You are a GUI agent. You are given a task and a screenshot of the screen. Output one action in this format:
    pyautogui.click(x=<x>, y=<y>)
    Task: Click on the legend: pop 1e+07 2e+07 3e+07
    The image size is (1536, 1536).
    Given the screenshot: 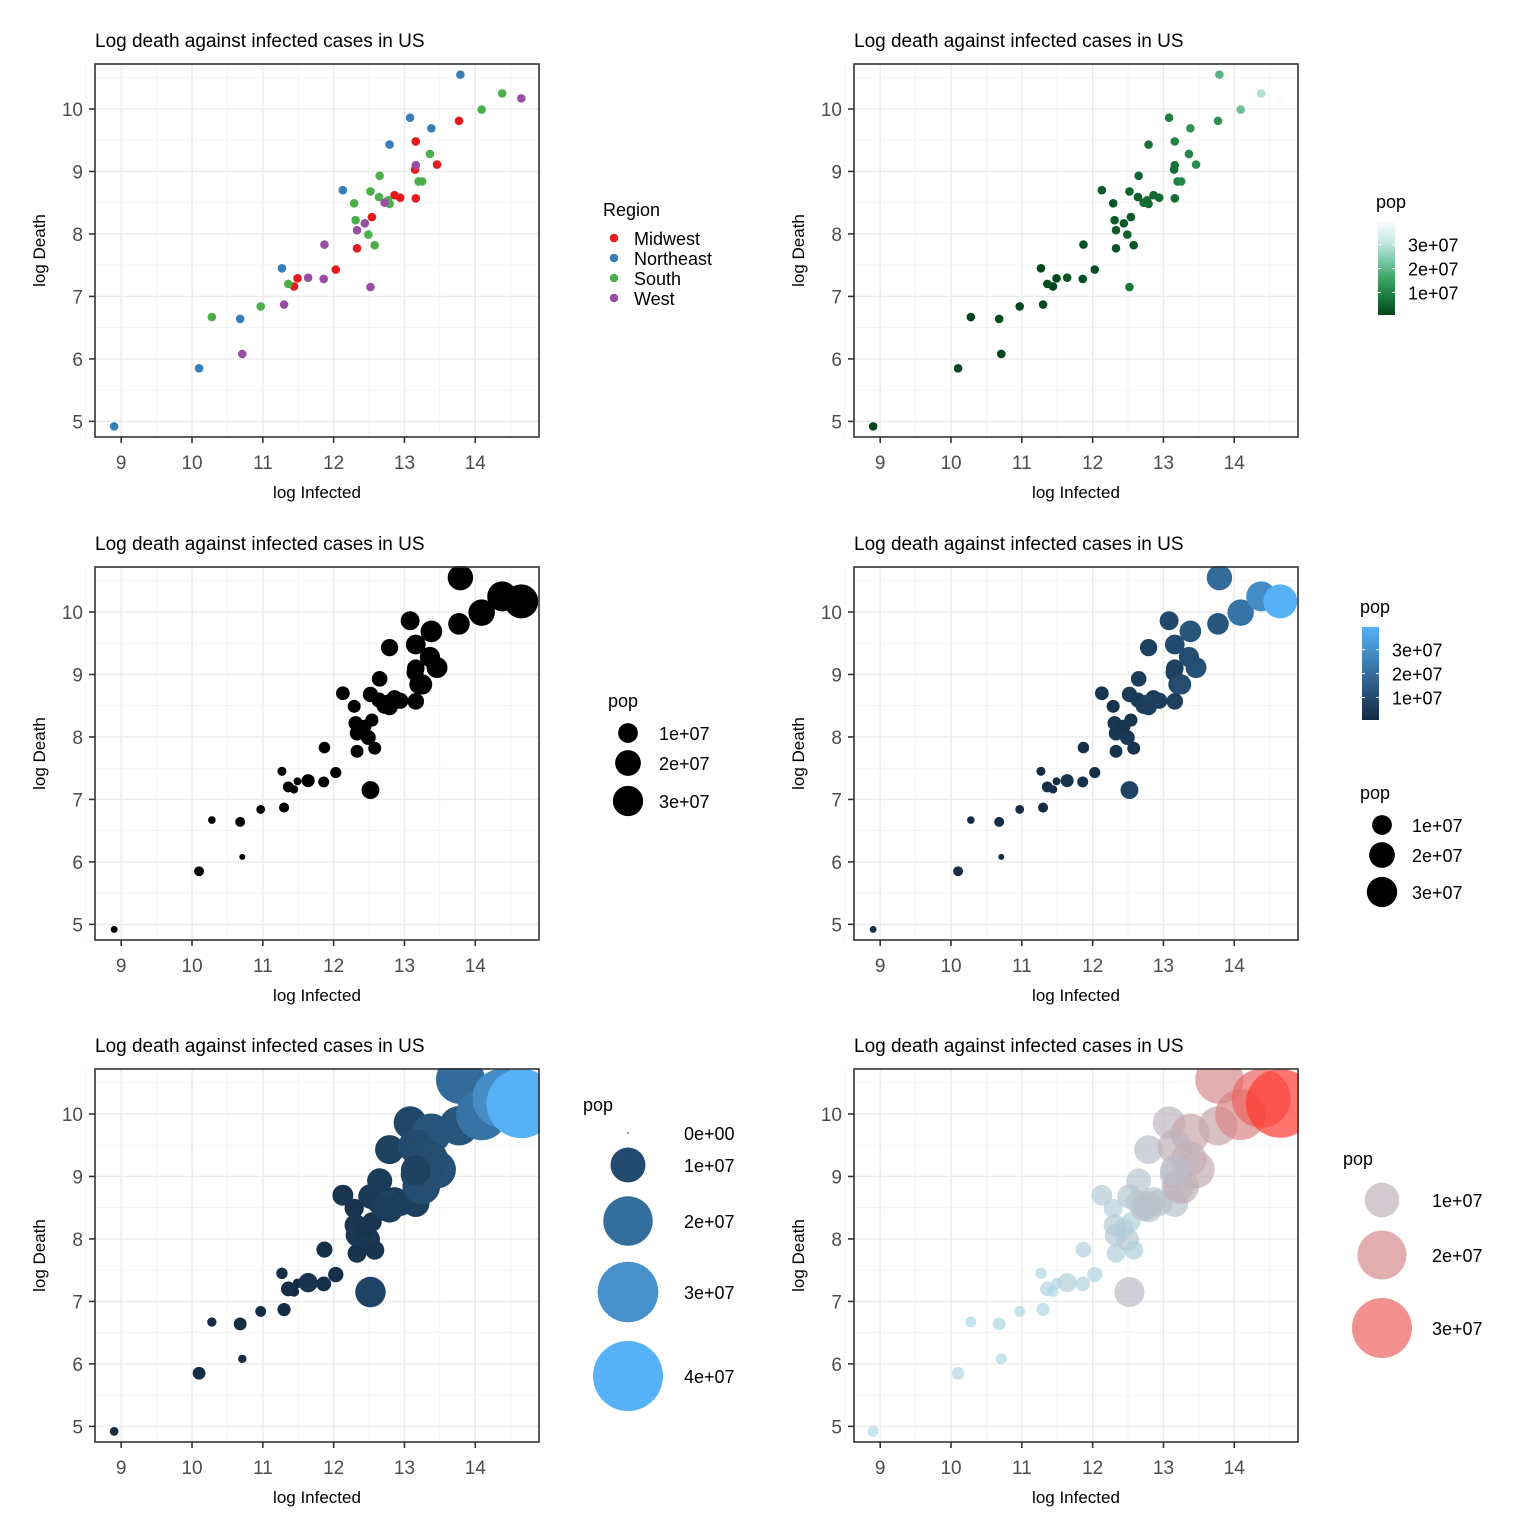 What is the action you would take?
    pyautogui.click(x=1413, y=1253)
    